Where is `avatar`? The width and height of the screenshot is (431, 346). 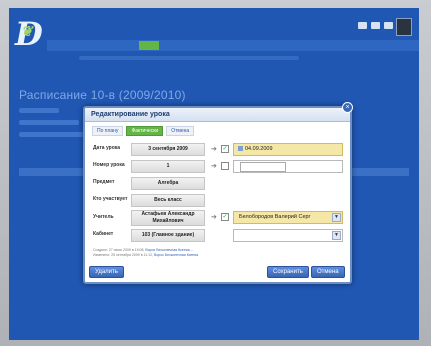 avatar is located at coordinates (404, 27).